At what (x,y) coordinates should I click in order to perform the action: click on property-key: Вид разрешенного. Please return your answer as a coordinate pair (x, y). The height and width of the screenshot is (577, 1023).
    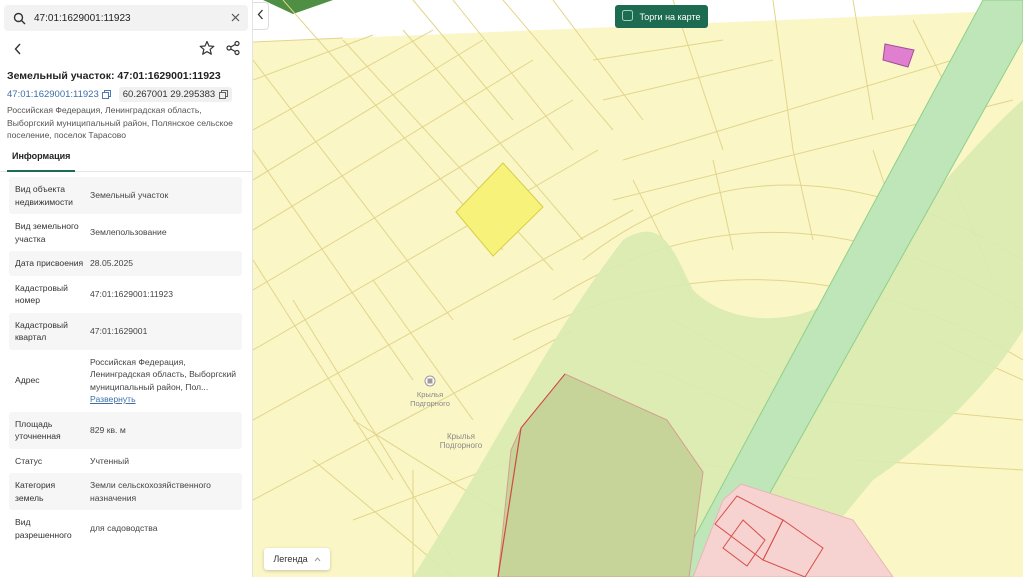
    Looking at the image, I should click on (43, 528).